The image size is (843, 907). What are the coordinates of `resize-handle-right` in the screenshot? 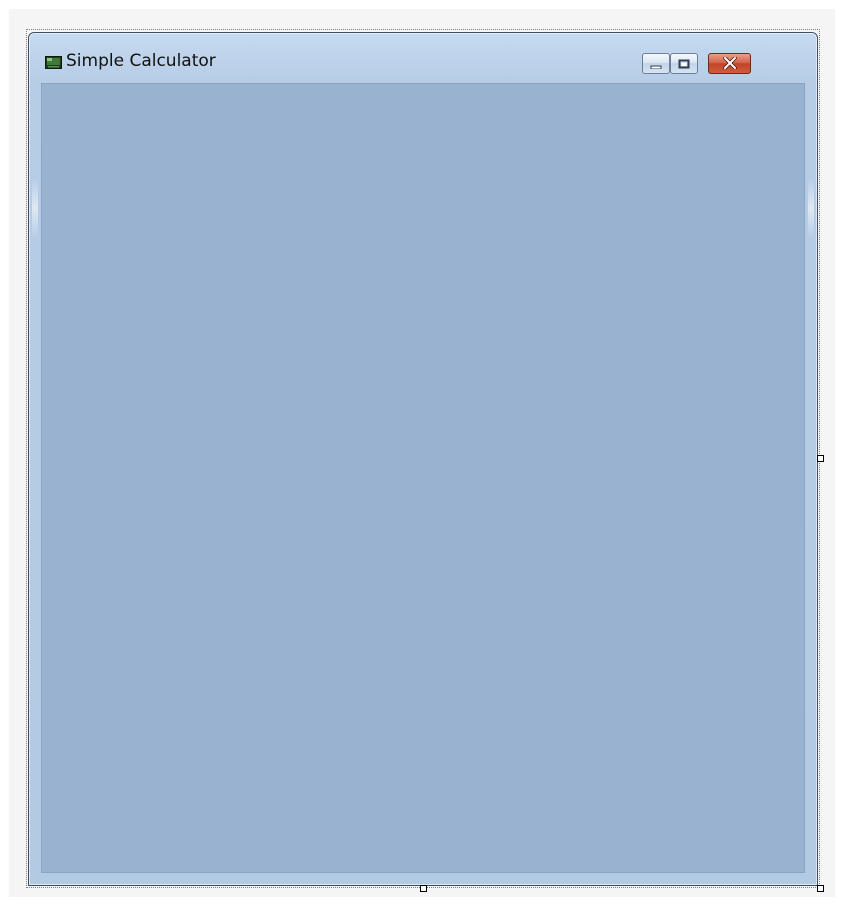 It's located at (820, 458).